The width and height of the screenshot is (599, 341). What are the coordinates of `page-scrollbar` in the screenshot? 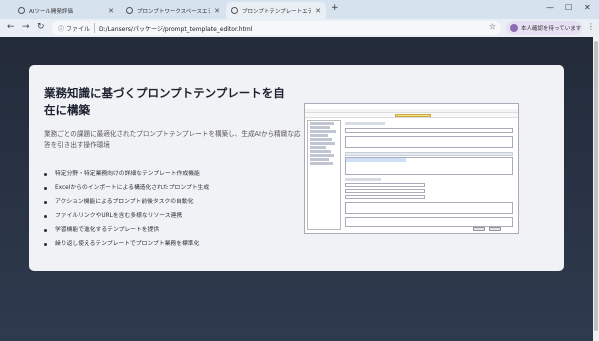 It's located at (596, 189).